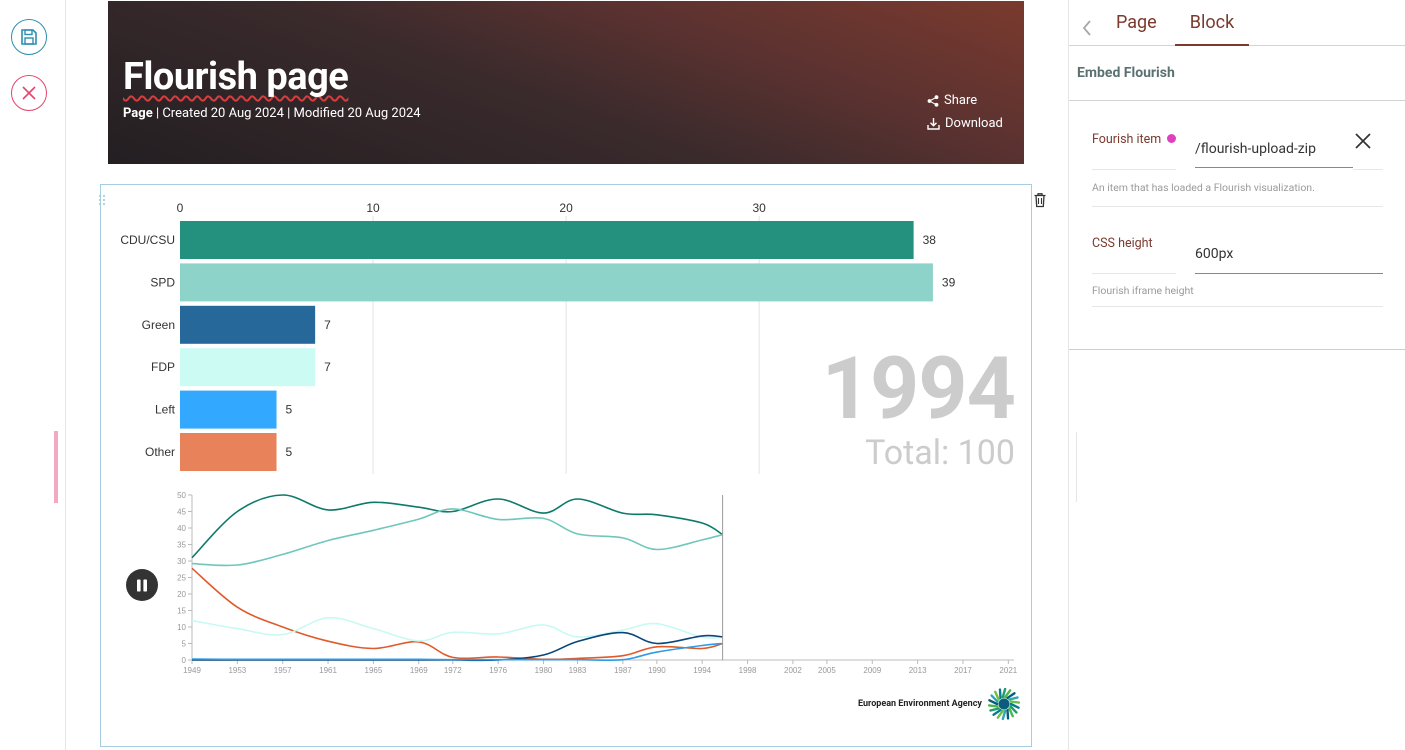 This screenshot has width=1405, height=750. I want to click on line-x-tick-label: 1961, so click(328, 670).